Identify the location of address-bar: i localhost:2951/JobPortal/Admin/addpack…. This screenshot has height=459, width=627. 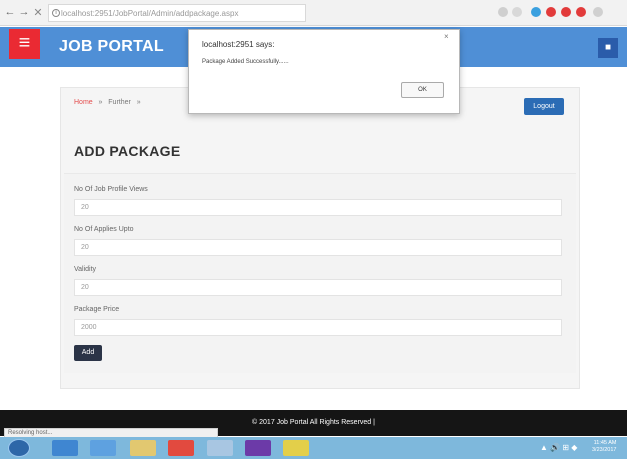
(177, 13).